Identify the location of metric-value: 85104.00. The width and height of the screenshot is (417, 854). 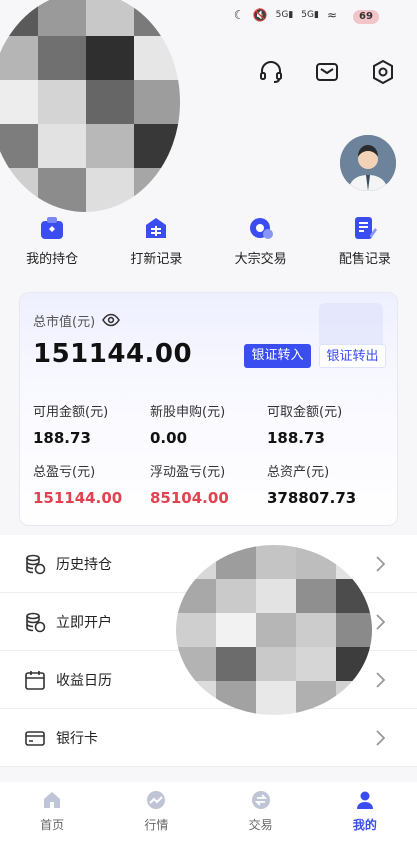
(189, 498).